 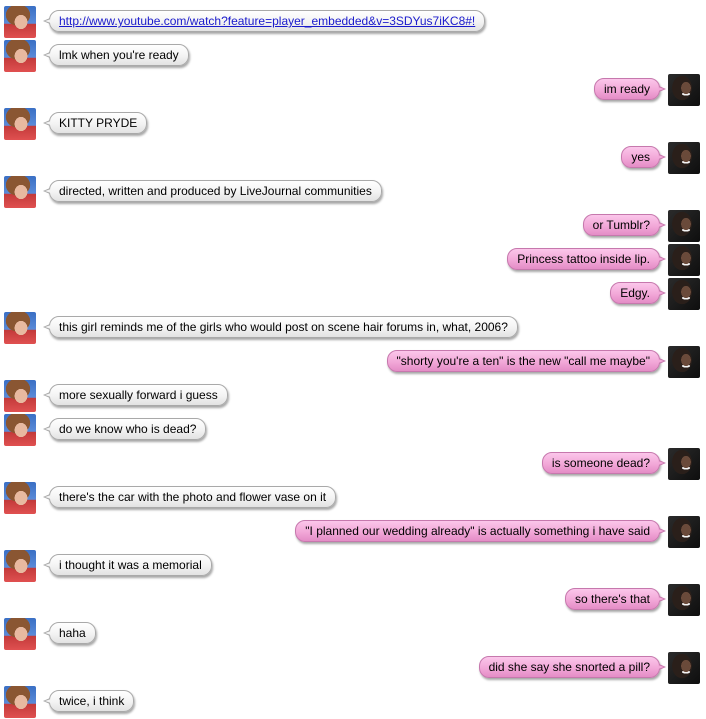 What do you see at coordinates (92, 701) in the screenshot?
I see `message-text: twice, i think` at bounding box center [92, 701].